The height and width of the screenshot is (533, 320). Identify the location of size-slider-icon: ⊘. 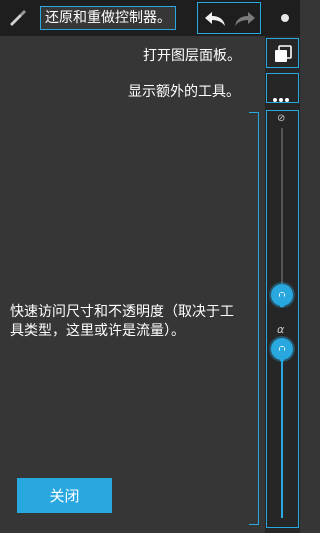
(281, 118).